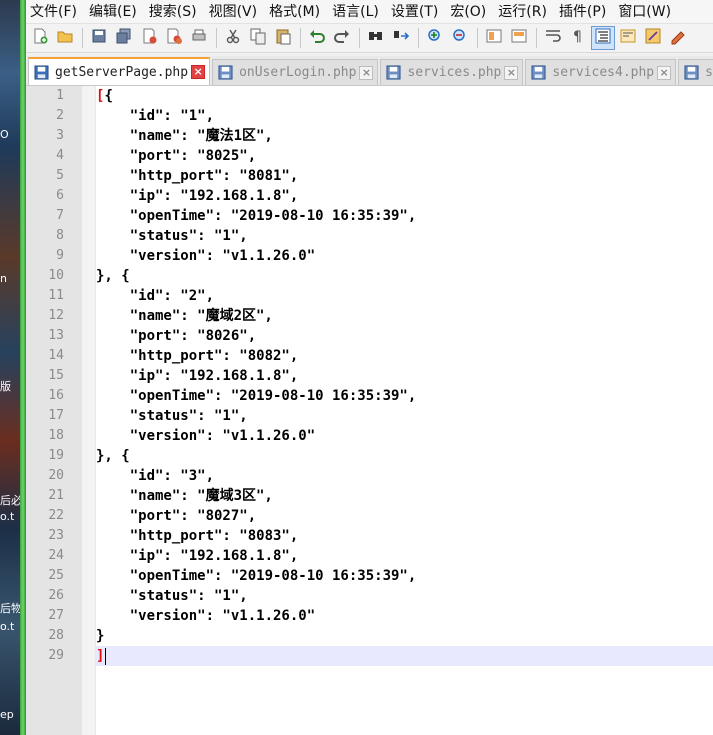 The width and height of the screenshot is (713, 735). Describe the element at coordinates (494, 38) in the screenshot. I see `sync-vertical-button` at that location.